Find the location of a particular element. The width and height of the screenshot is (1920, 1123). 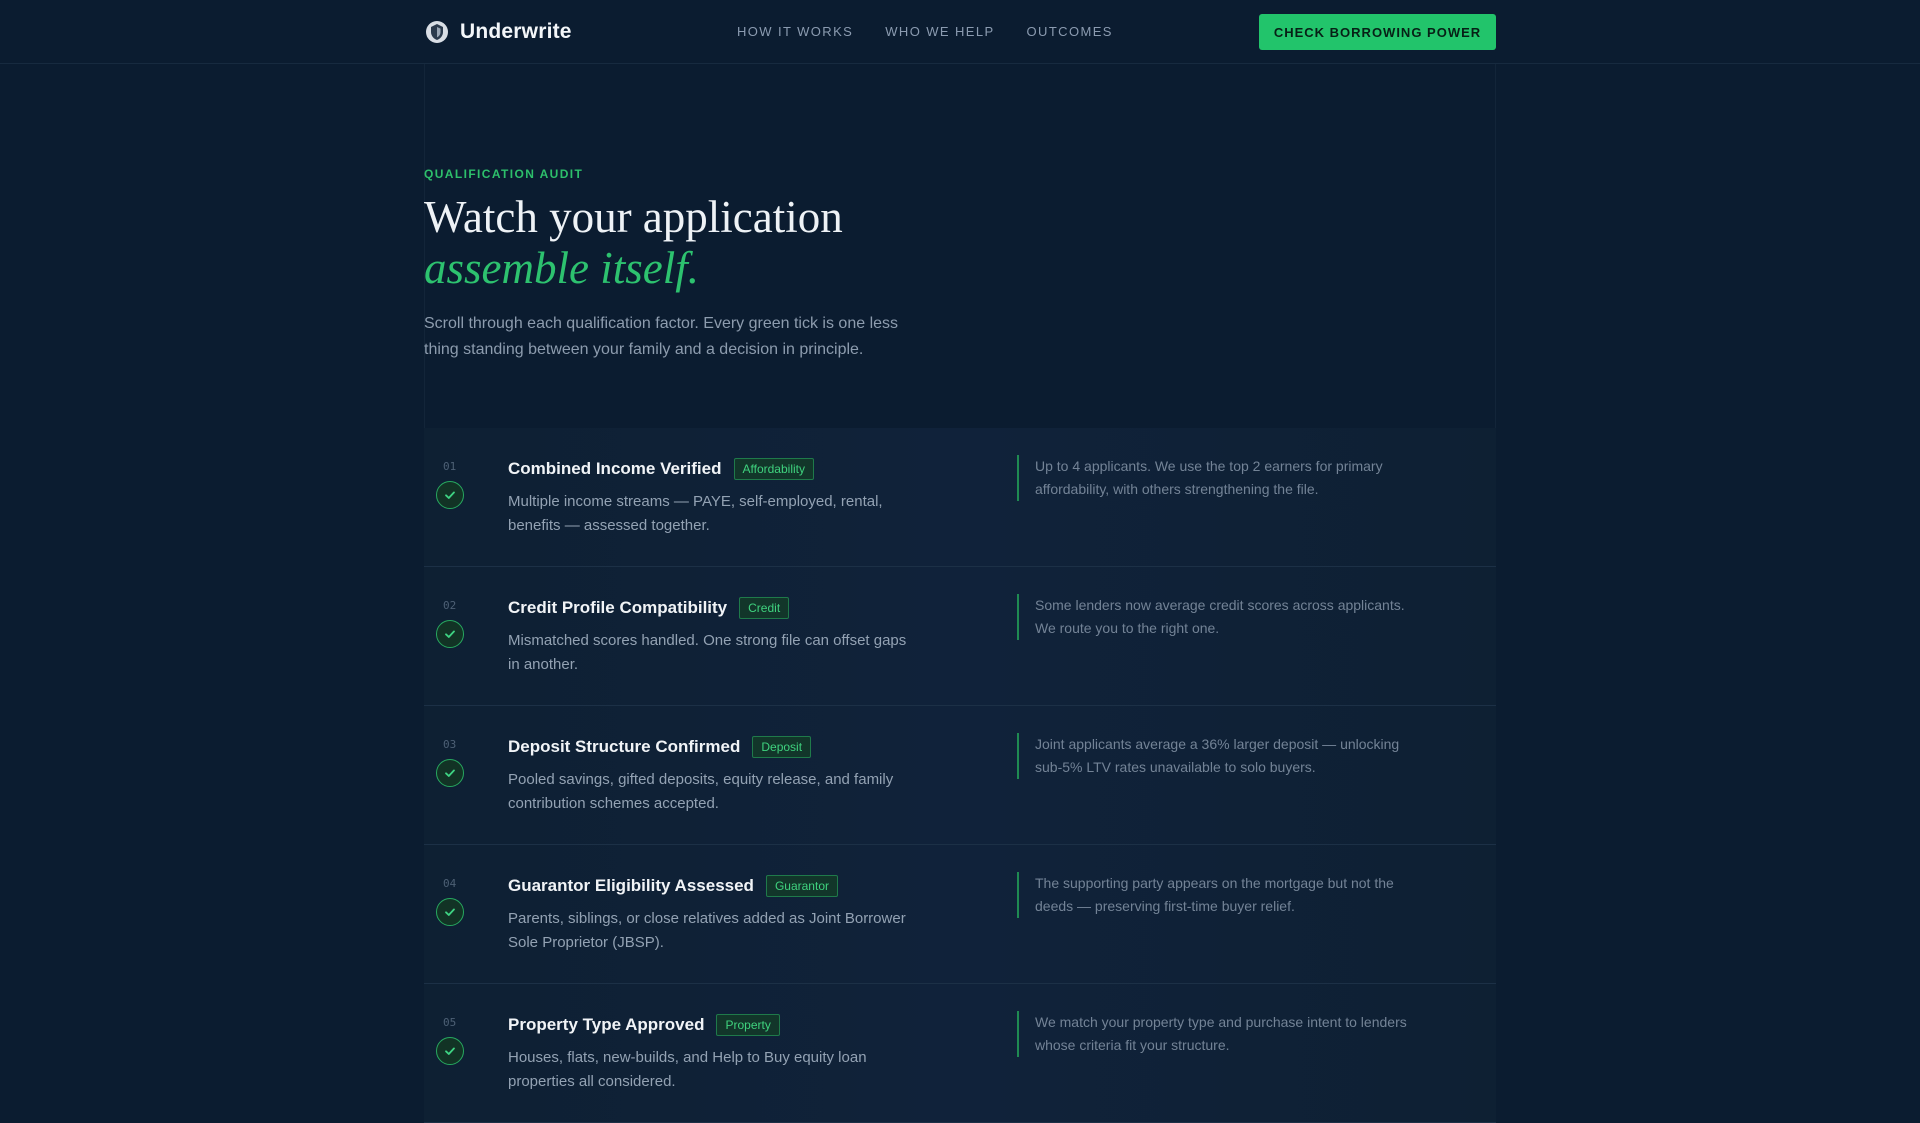

headline-line-2: assemble itself. is located at coordinates (561, 268).